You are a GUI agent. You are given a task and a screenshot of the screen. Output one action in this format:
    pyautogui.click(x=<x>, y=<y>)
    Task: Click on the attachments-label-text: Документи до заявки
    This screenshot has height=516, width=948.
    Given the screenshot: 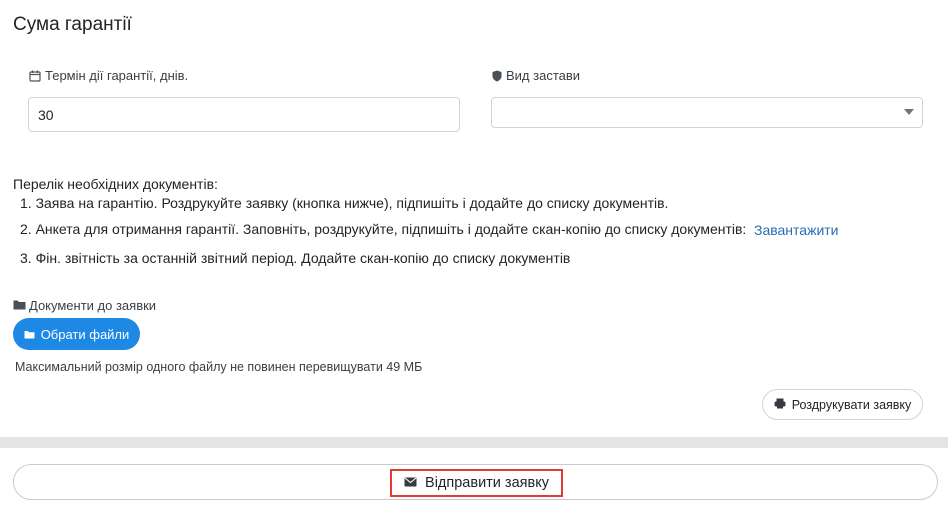 What is the action you would take?
    pyautogui.click(x=93, y=305)
    